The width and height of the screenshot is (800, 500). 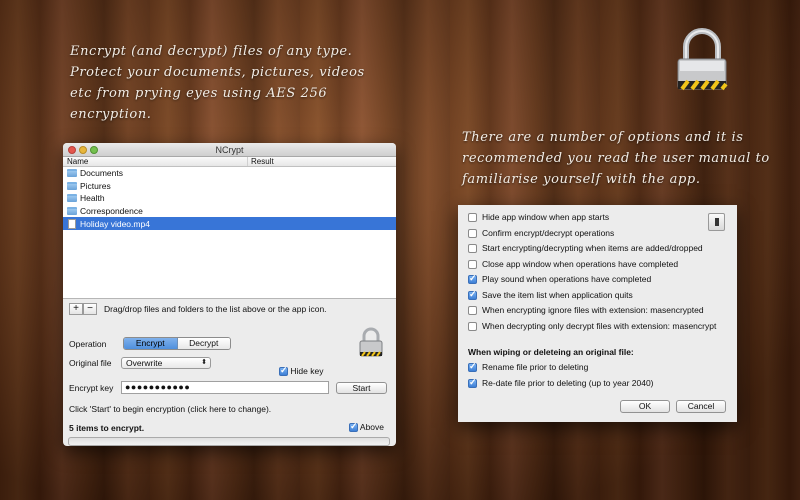 What do you see at coordinates (541, 233) in the screenshot?
I see `option-checkbox-2: Confirm encrypt/decrypt operations` at bounding box center [541, 233].